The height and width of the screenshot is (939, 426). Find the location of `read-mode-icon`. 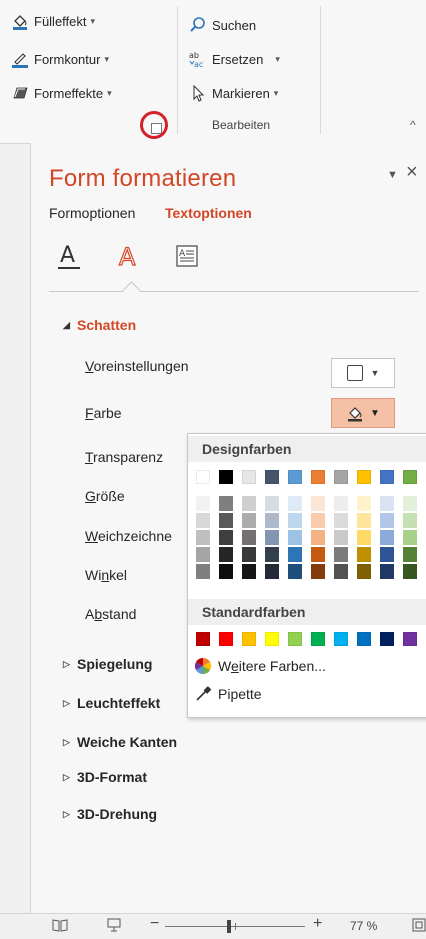

read-mode-icon is located at coordinates (60, 926).